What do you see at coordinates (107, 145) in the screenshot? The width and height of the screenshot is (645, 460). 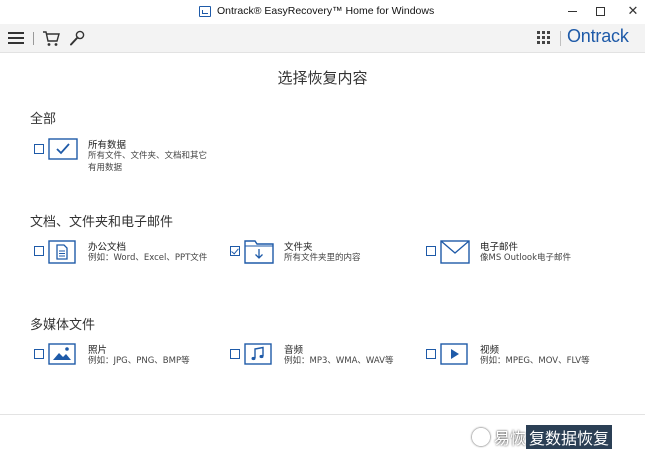 I see `option-title: 所有数据` at bounding box center [107, 145].